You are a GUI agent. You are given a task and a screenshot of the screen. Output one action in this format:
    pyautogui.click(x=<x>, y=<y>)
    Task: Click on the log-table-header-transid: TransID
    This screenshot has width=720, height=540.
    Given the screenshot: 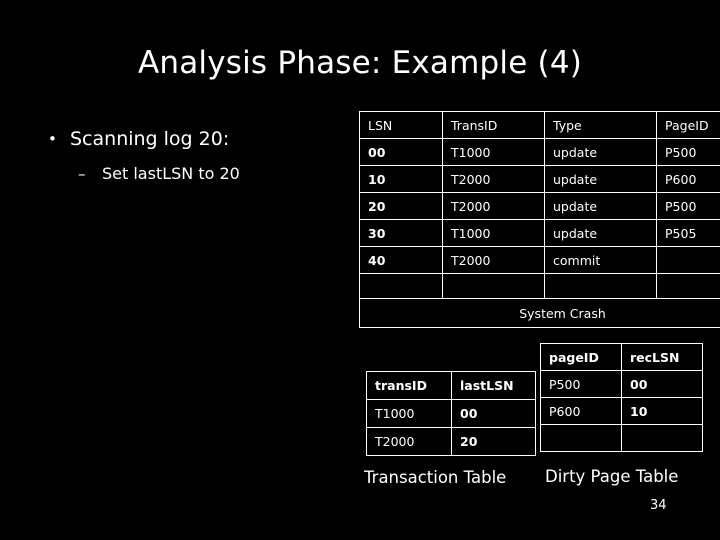 What is the action you would take?
    pyautogui.click(x=493, y=125)
    